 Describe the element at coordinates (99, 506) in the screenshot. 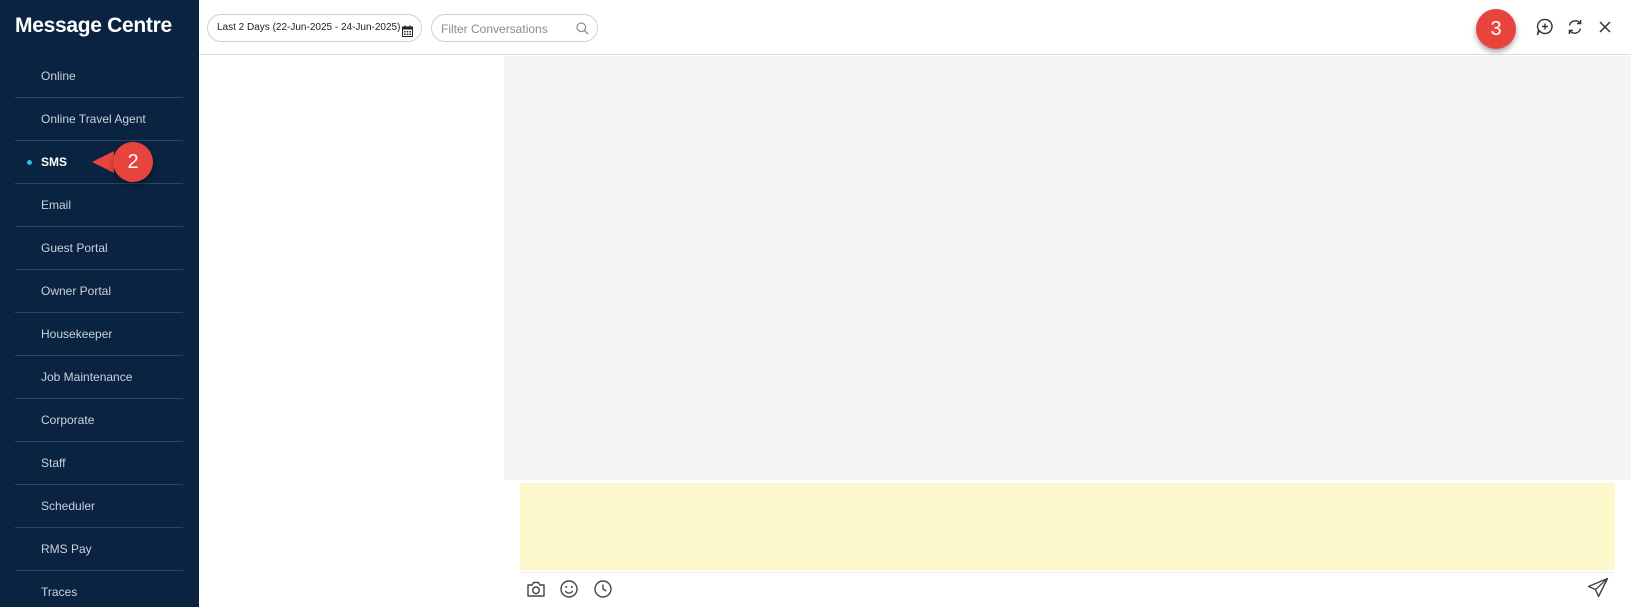

I see `sidebar-item-scheduler: Scheduler` at that location.